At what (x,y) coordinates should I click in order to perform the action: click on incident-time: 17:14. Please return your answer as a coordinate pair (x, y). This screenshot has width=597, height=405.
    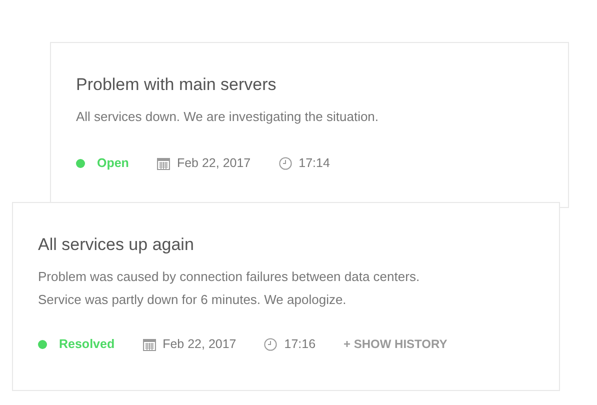
    Looking at the image, I should click on (314, 163).